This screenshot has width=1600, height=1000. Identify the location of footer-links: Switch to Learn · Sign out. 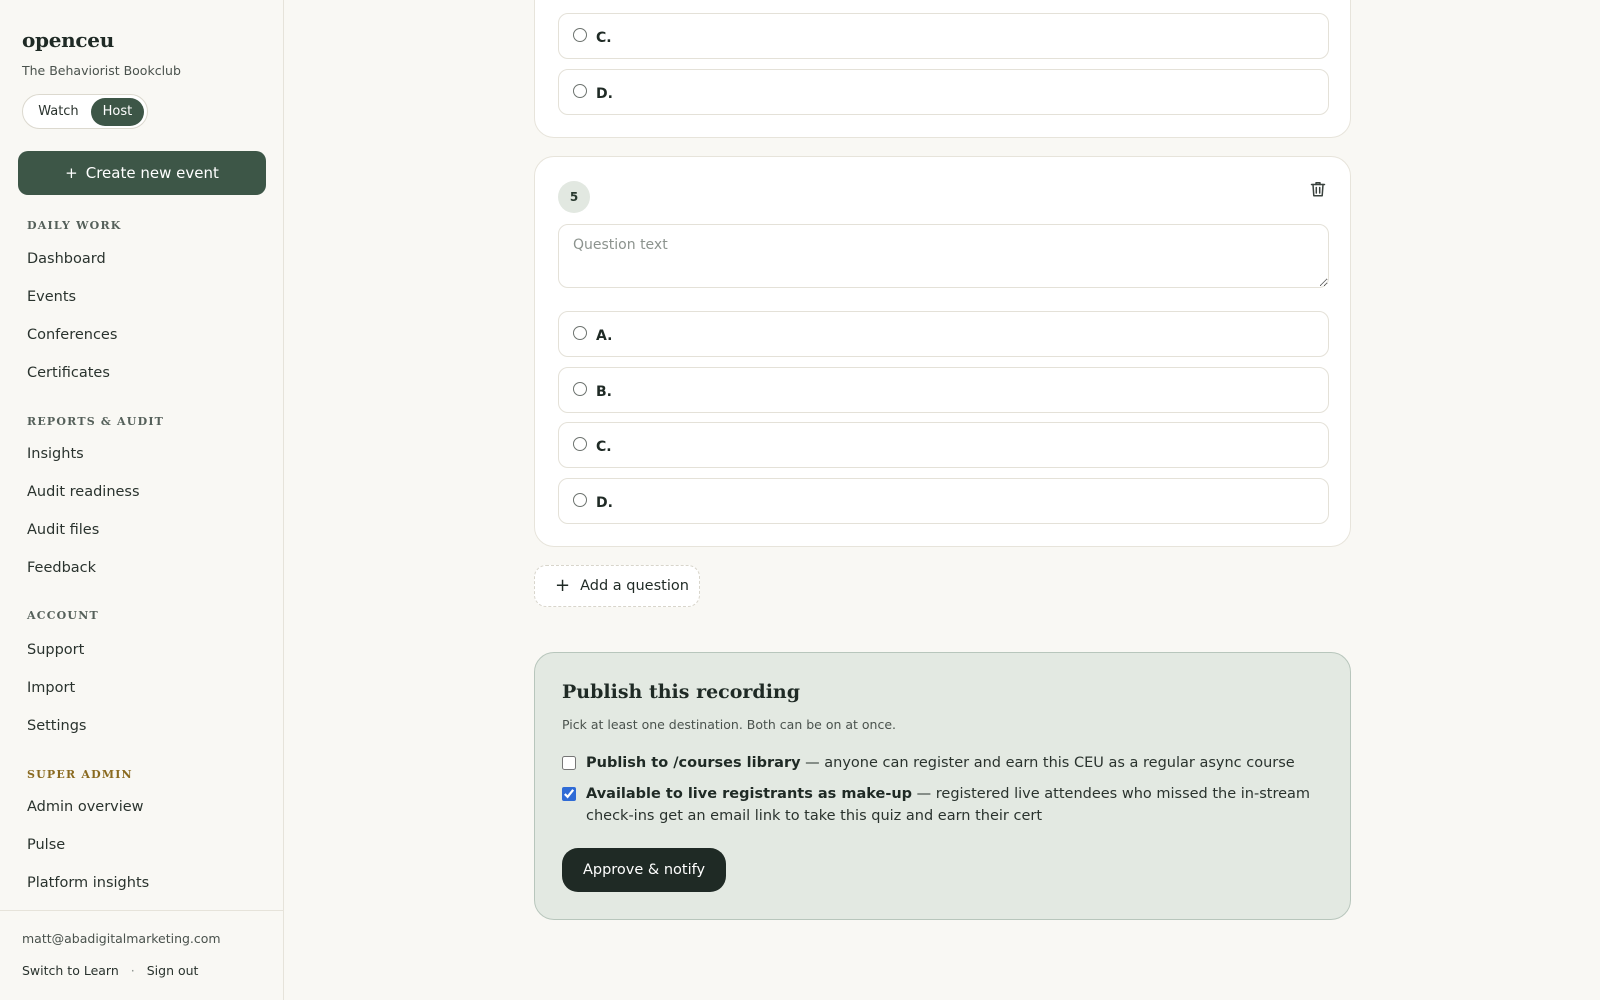
(110, 970).